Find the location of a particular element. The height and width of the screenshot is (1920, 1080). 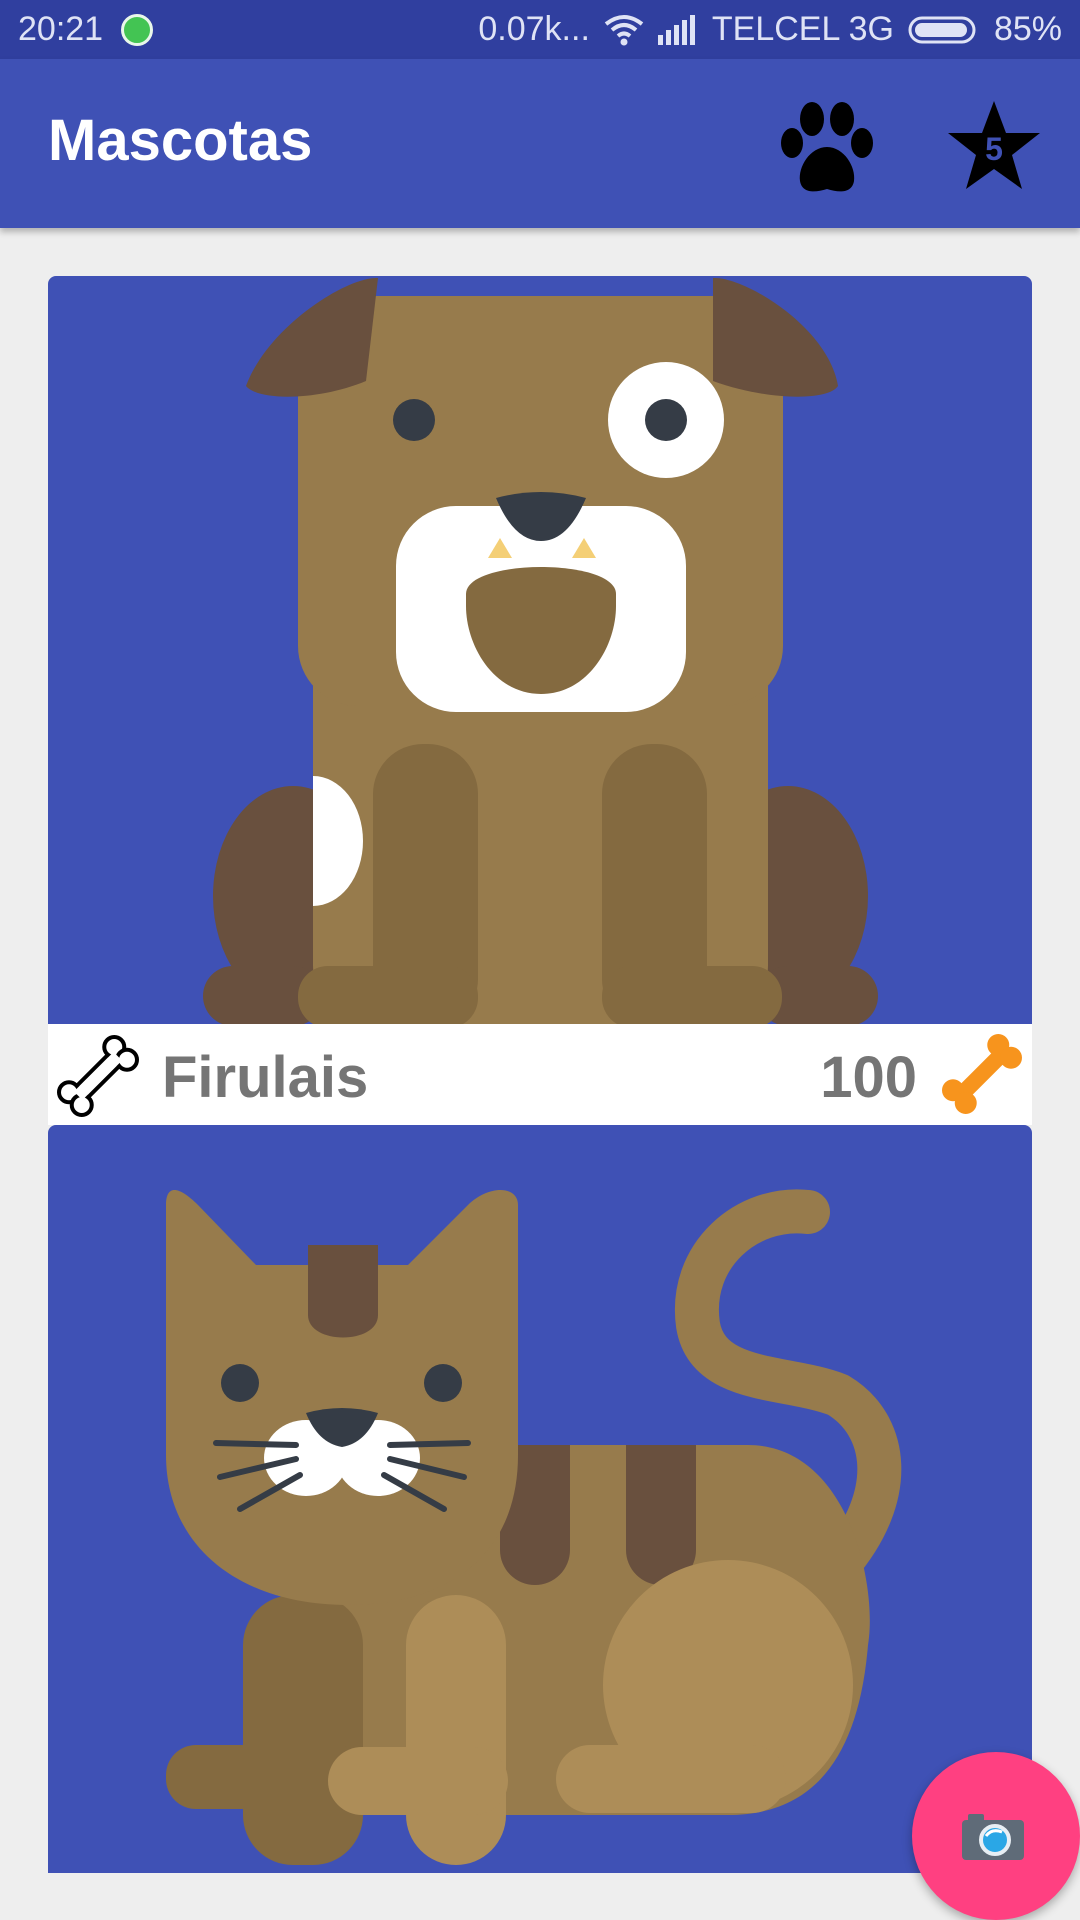

whatsapp-icon is located at coordinates (137, 29).